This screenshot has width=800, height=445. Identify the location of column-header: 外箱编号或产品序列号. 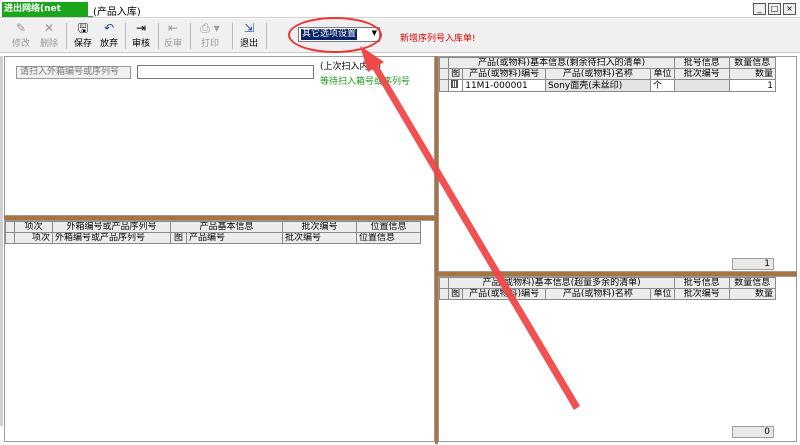
(111, 238).